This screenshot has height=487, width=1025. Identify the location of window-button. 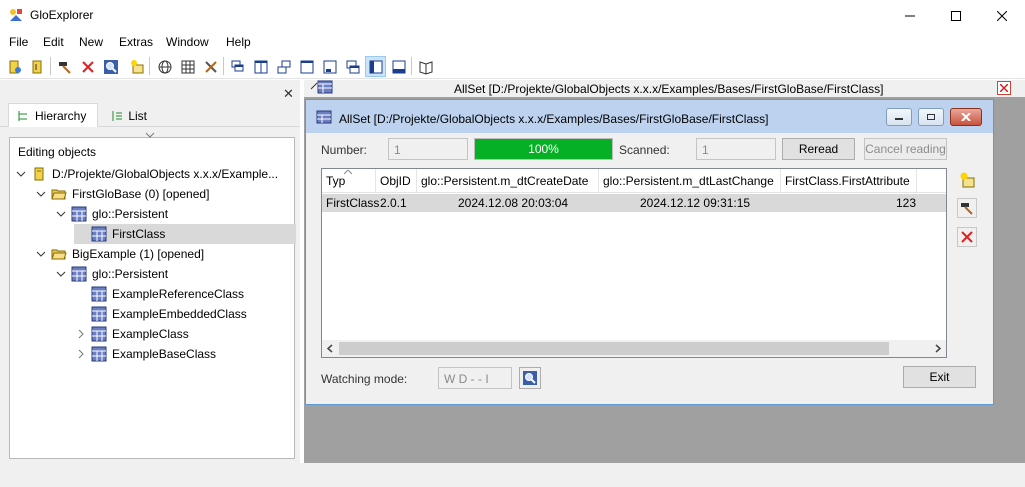
(306, 66).